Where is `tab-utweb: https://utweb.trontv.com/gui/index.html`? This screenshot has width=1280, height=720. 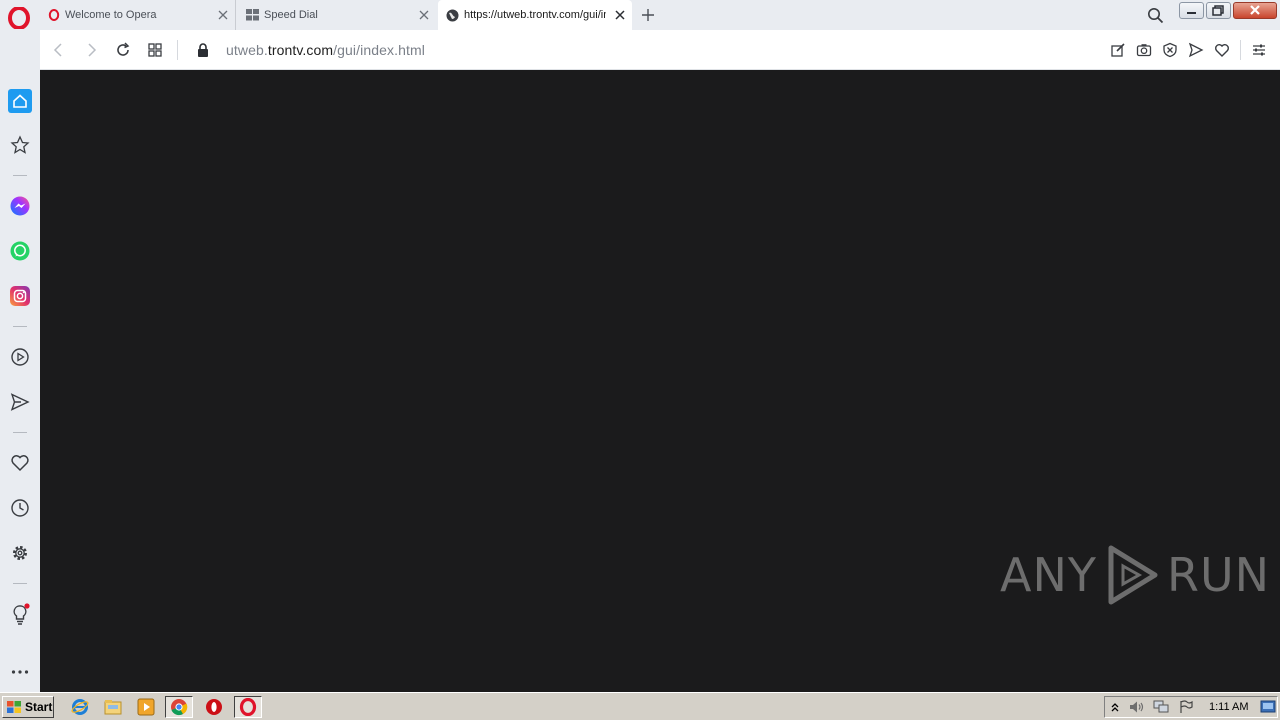
tab-utweb: https://utweb.trontv.com/gui/index.html is located at coordinates (535, 15).